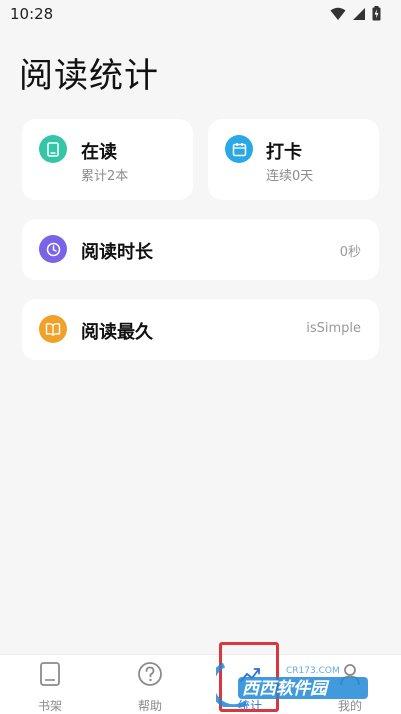  What do you see at coordinates (150, 687) in the screenshot?
I see `nav-item-help: 帮助` at bounding box center [150, 687].